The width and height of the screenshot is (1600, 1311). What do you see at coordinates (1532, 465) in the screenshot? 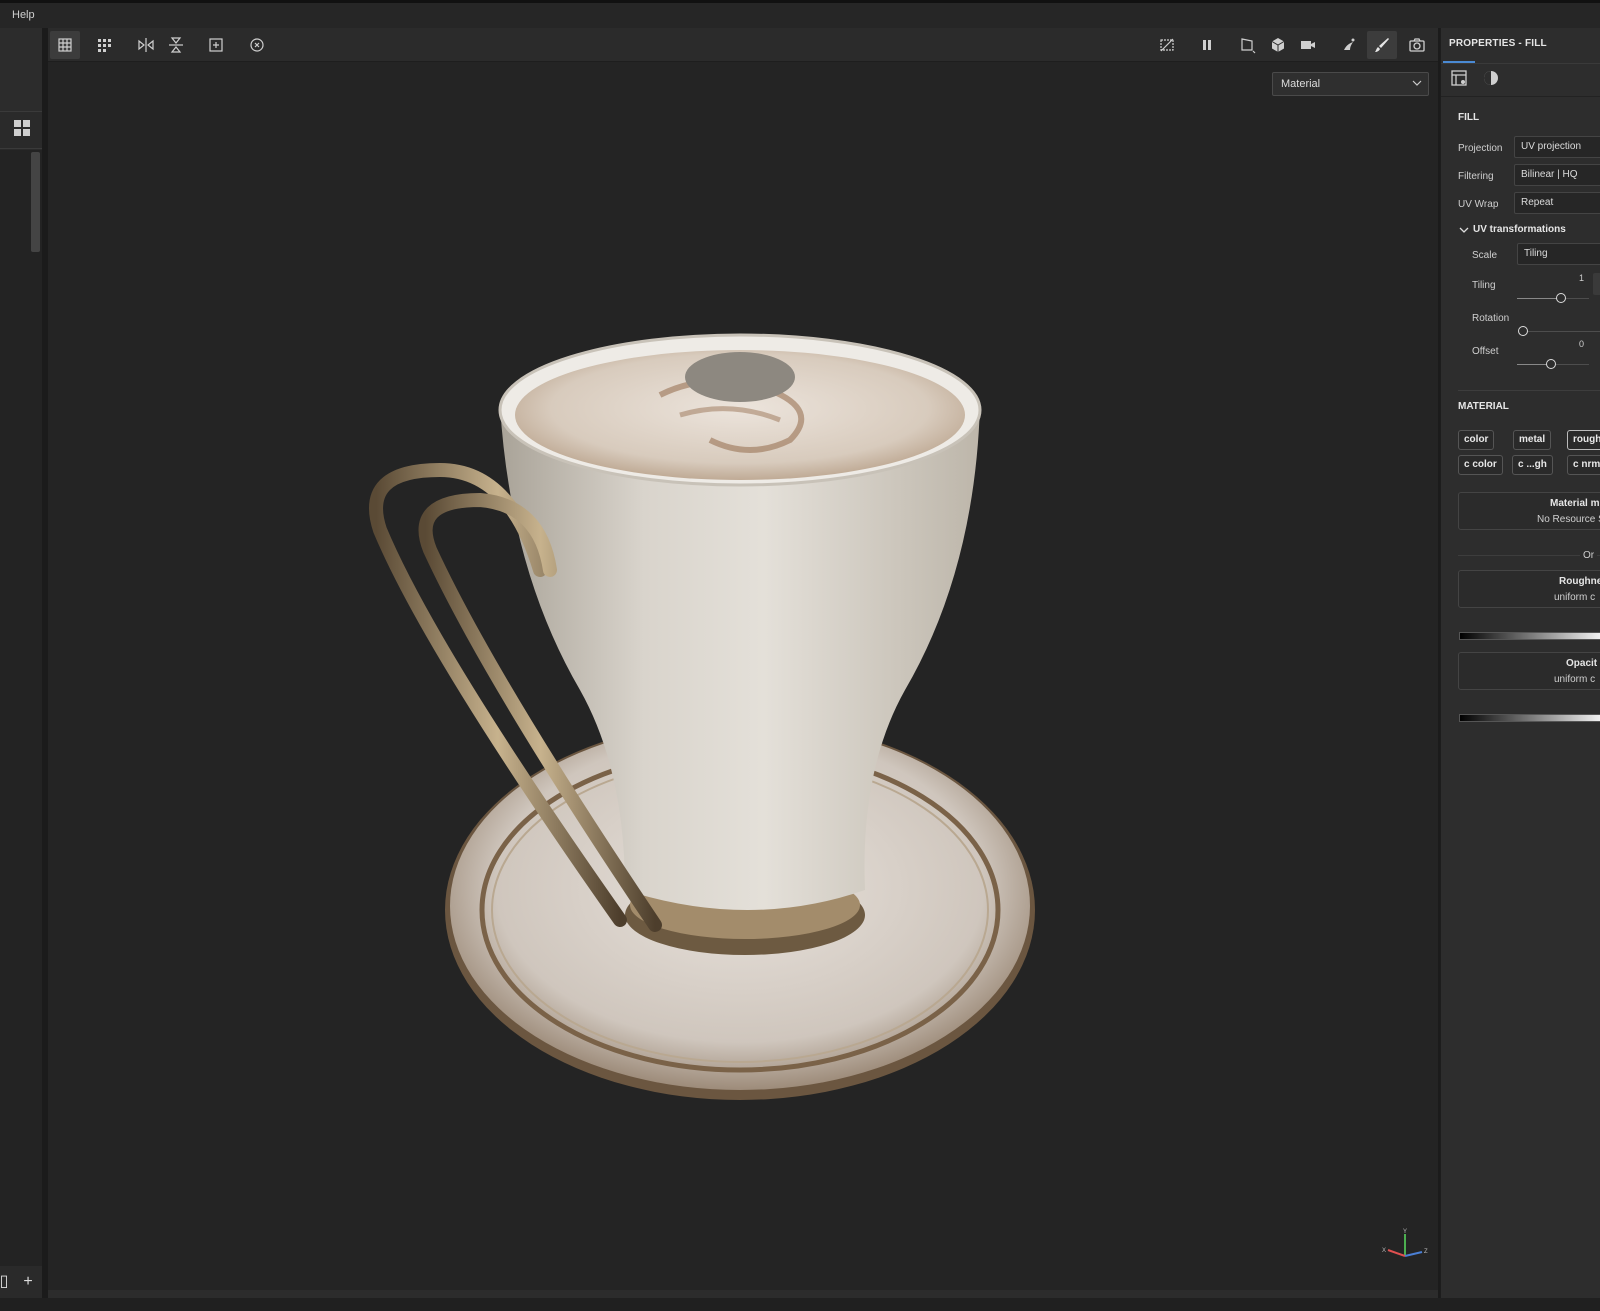
I see `channel-chip-c-gh: c ...gh` at bounding box center [1532, 465].